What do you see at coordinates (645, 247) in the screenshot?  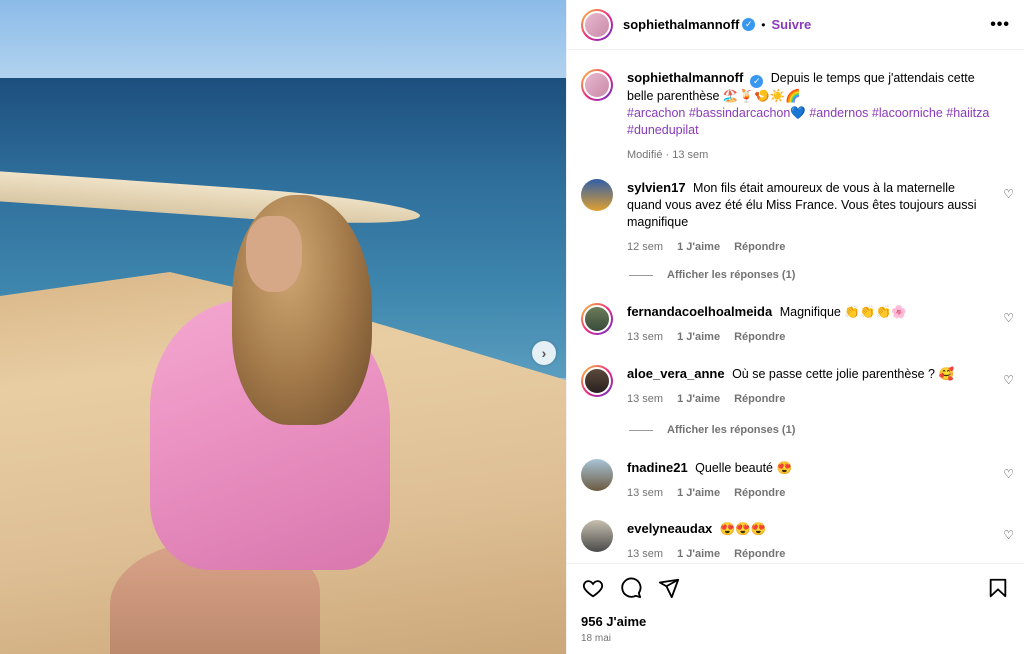 I see `comment-time: 12 sem` at bounding box center [645, 247].